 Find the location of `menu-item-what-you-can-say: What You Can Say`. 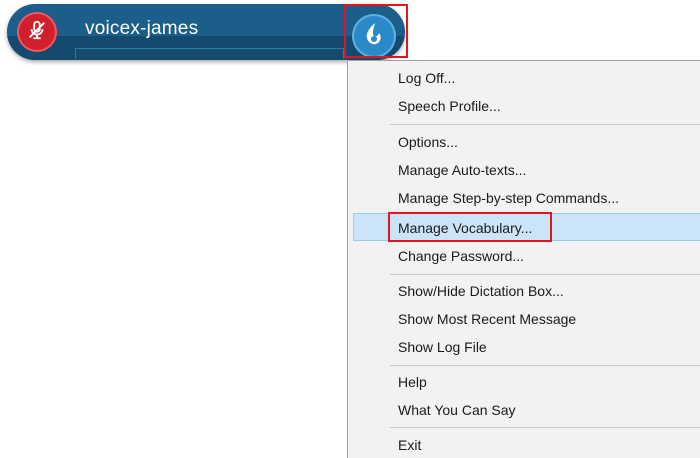

menu-item-what-you-can-say: What You Can Say is located at coordinates (524, 410).